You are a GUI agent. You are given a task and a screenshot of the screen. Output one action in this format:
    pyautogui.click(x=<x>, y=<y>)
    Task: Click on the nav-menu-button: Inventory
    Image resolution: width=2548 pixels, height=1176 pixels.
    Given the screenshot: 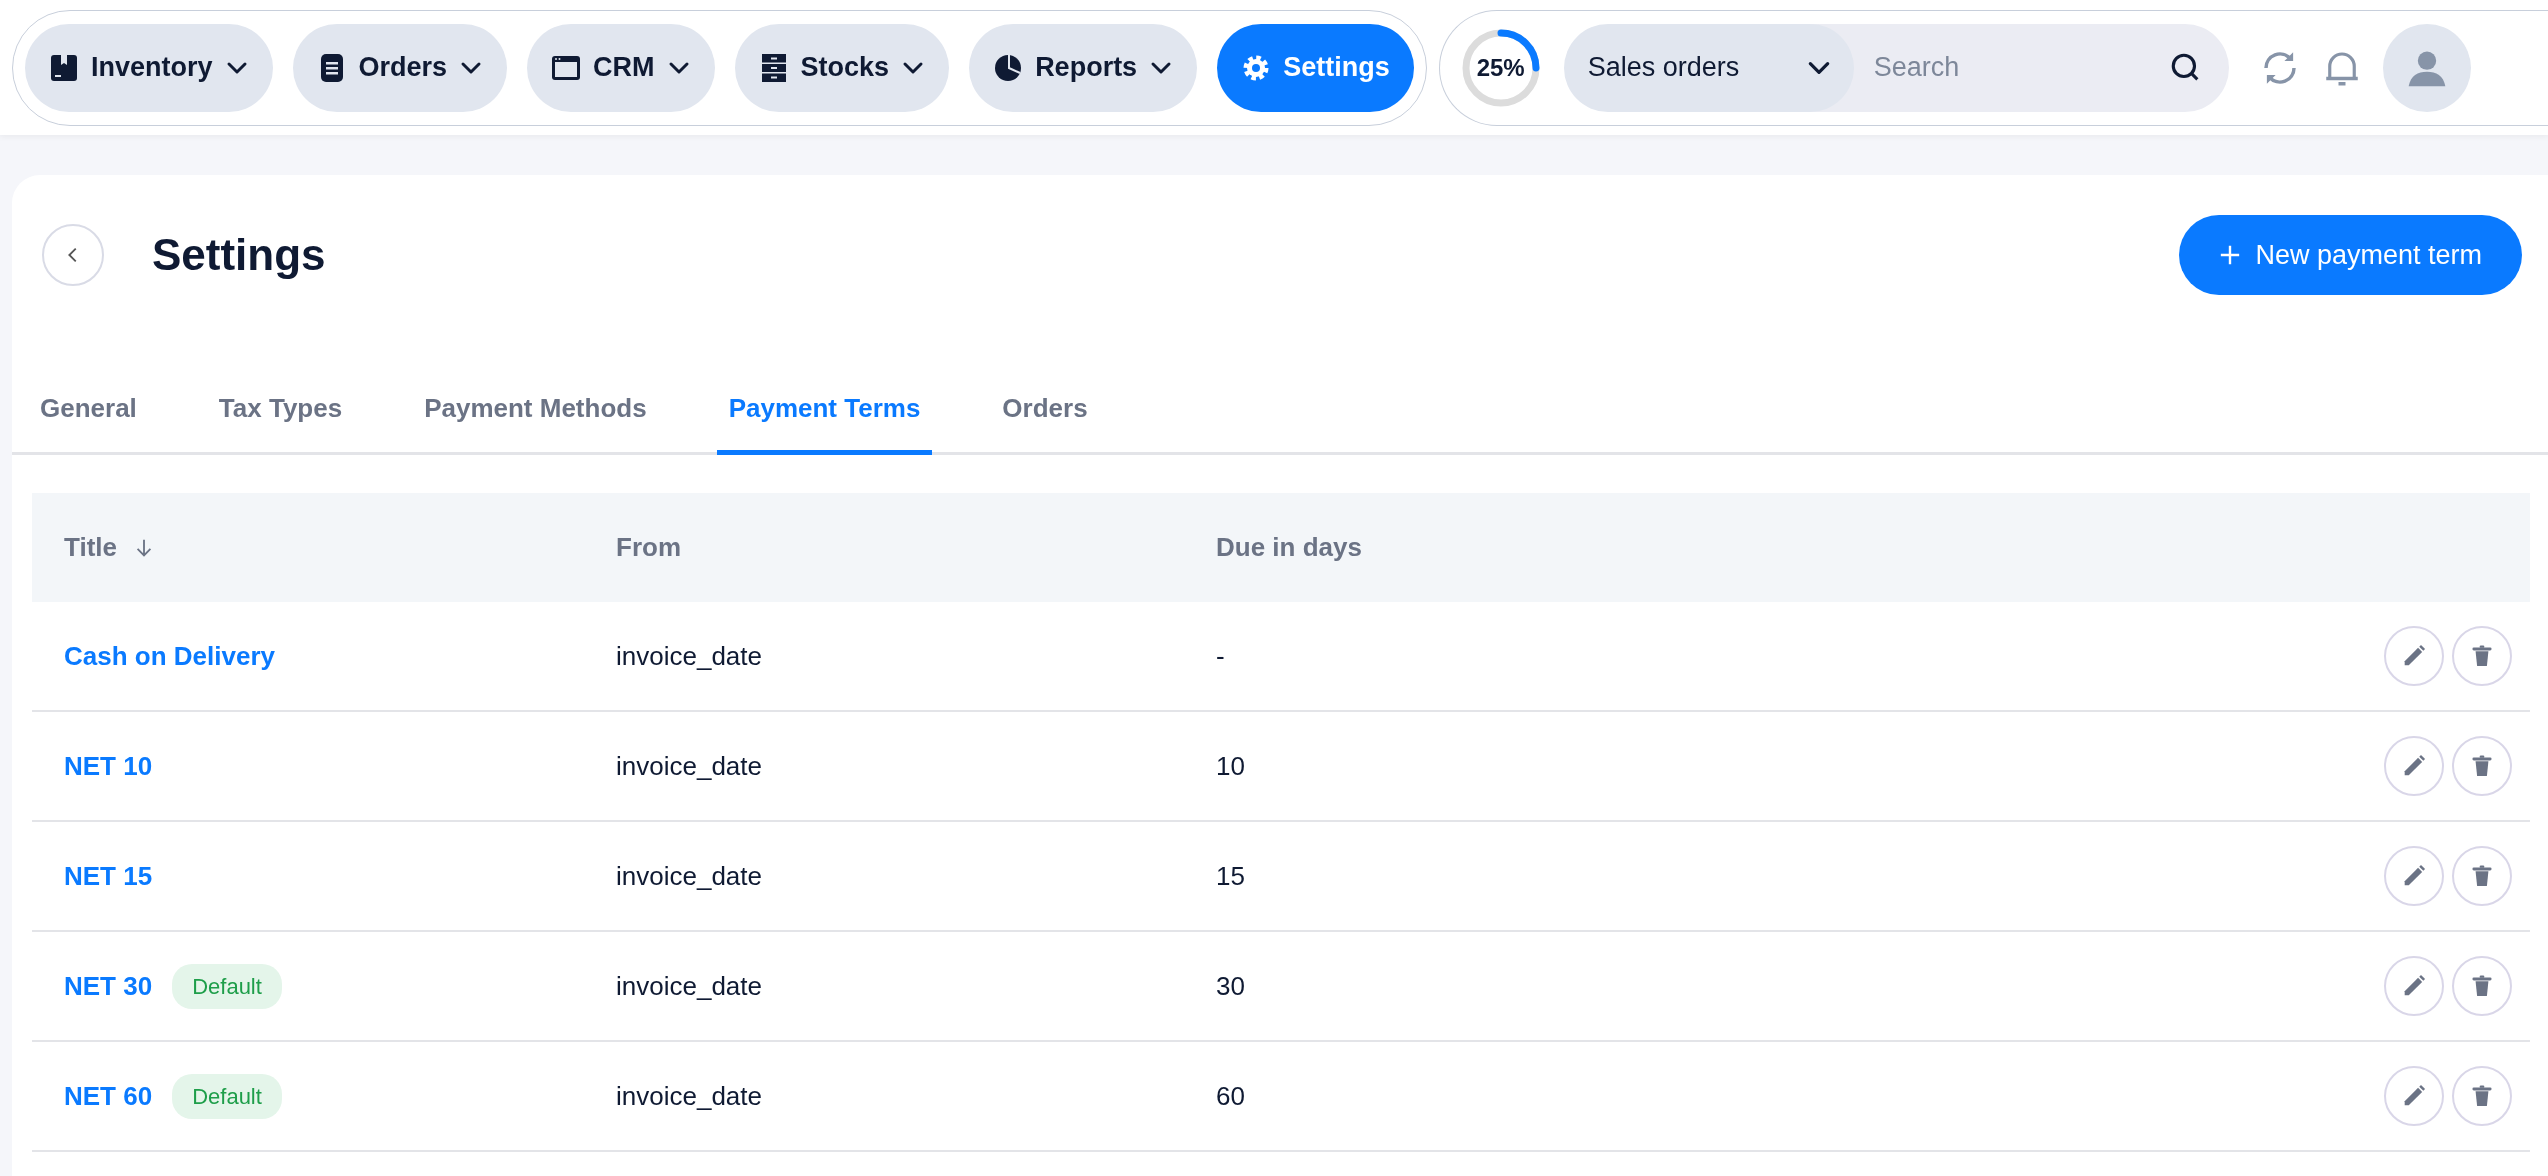 What is the action you would take?
    pyautogui.click(x=149, y=67)
    